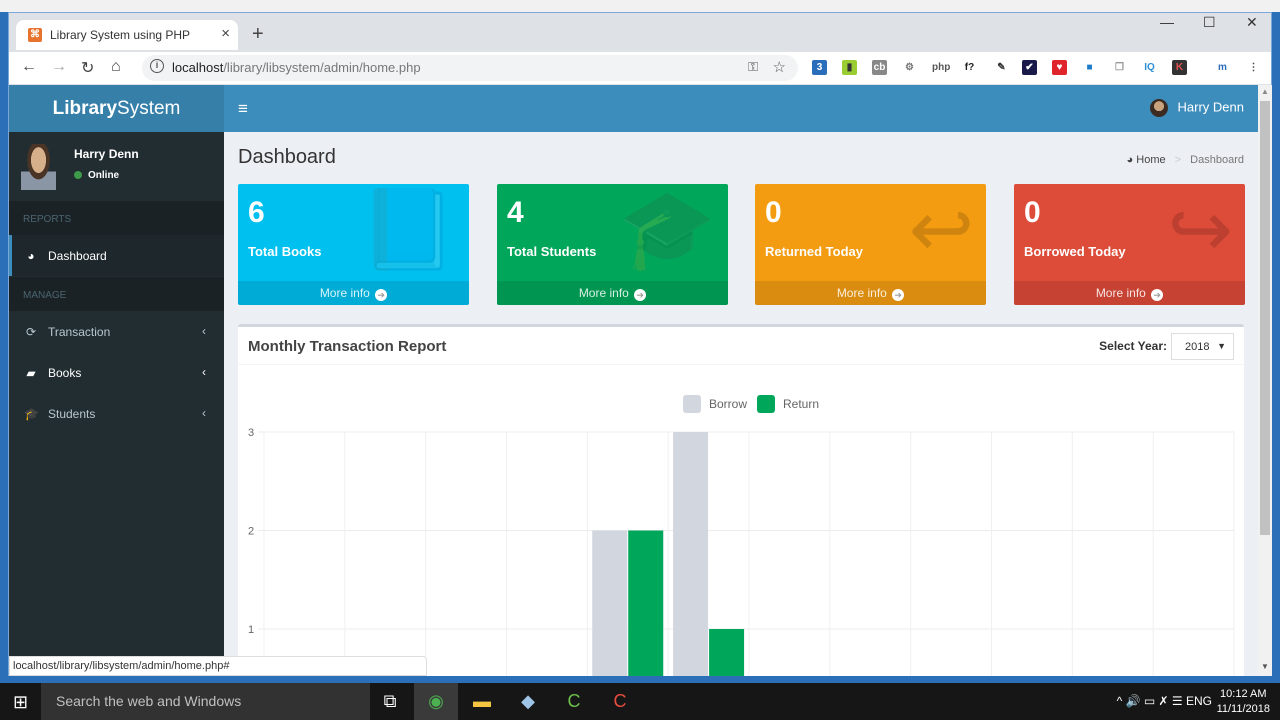 The image size is (1280, 720). Describe the element at coordinates (1185, 160) in the screenshot. I see `breadcrumb: ◕ Home > Dashboard` at that location.